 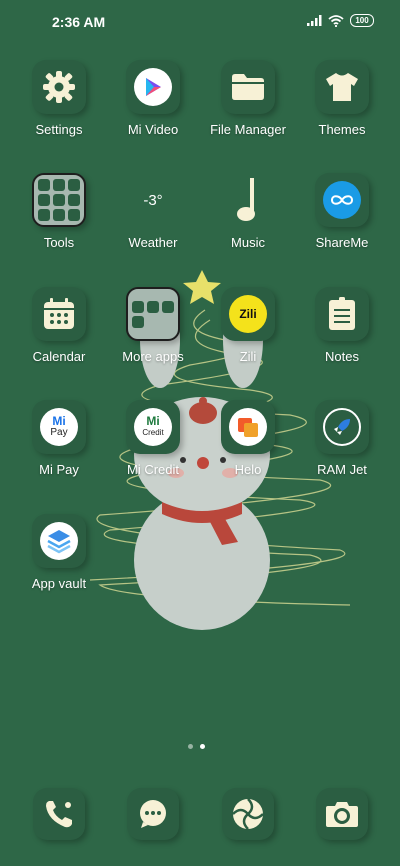 I want to click on app-settings: Settings, so click(x=59, y=98).